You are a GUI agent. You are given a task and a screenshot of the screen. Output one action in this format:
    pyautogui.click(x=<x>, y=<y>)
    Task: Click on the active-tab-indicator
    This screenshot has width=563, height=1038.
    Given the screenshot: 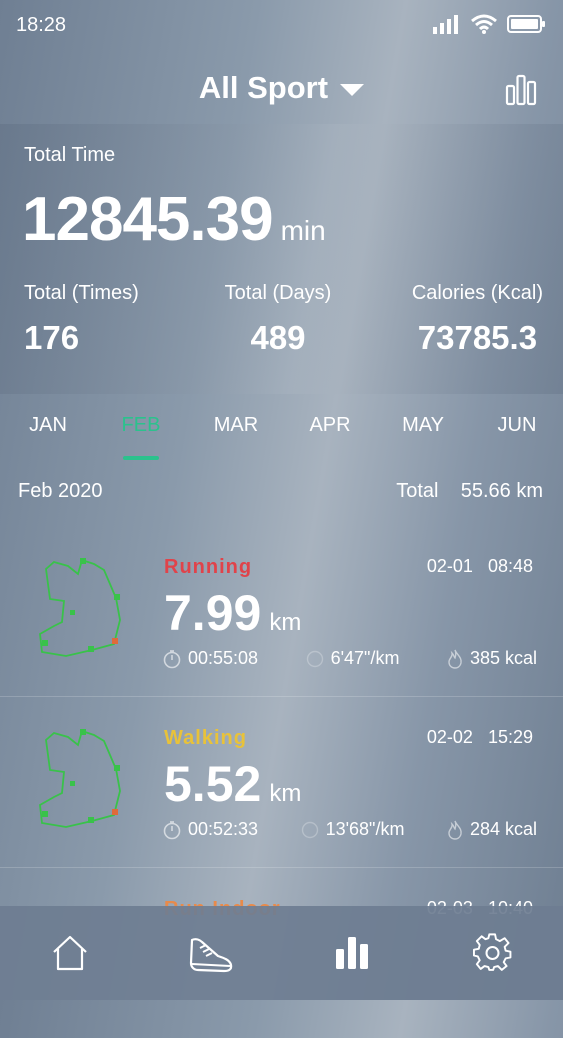 What is the action you would take?
    pyautogui.click(x=141, y=458)
    